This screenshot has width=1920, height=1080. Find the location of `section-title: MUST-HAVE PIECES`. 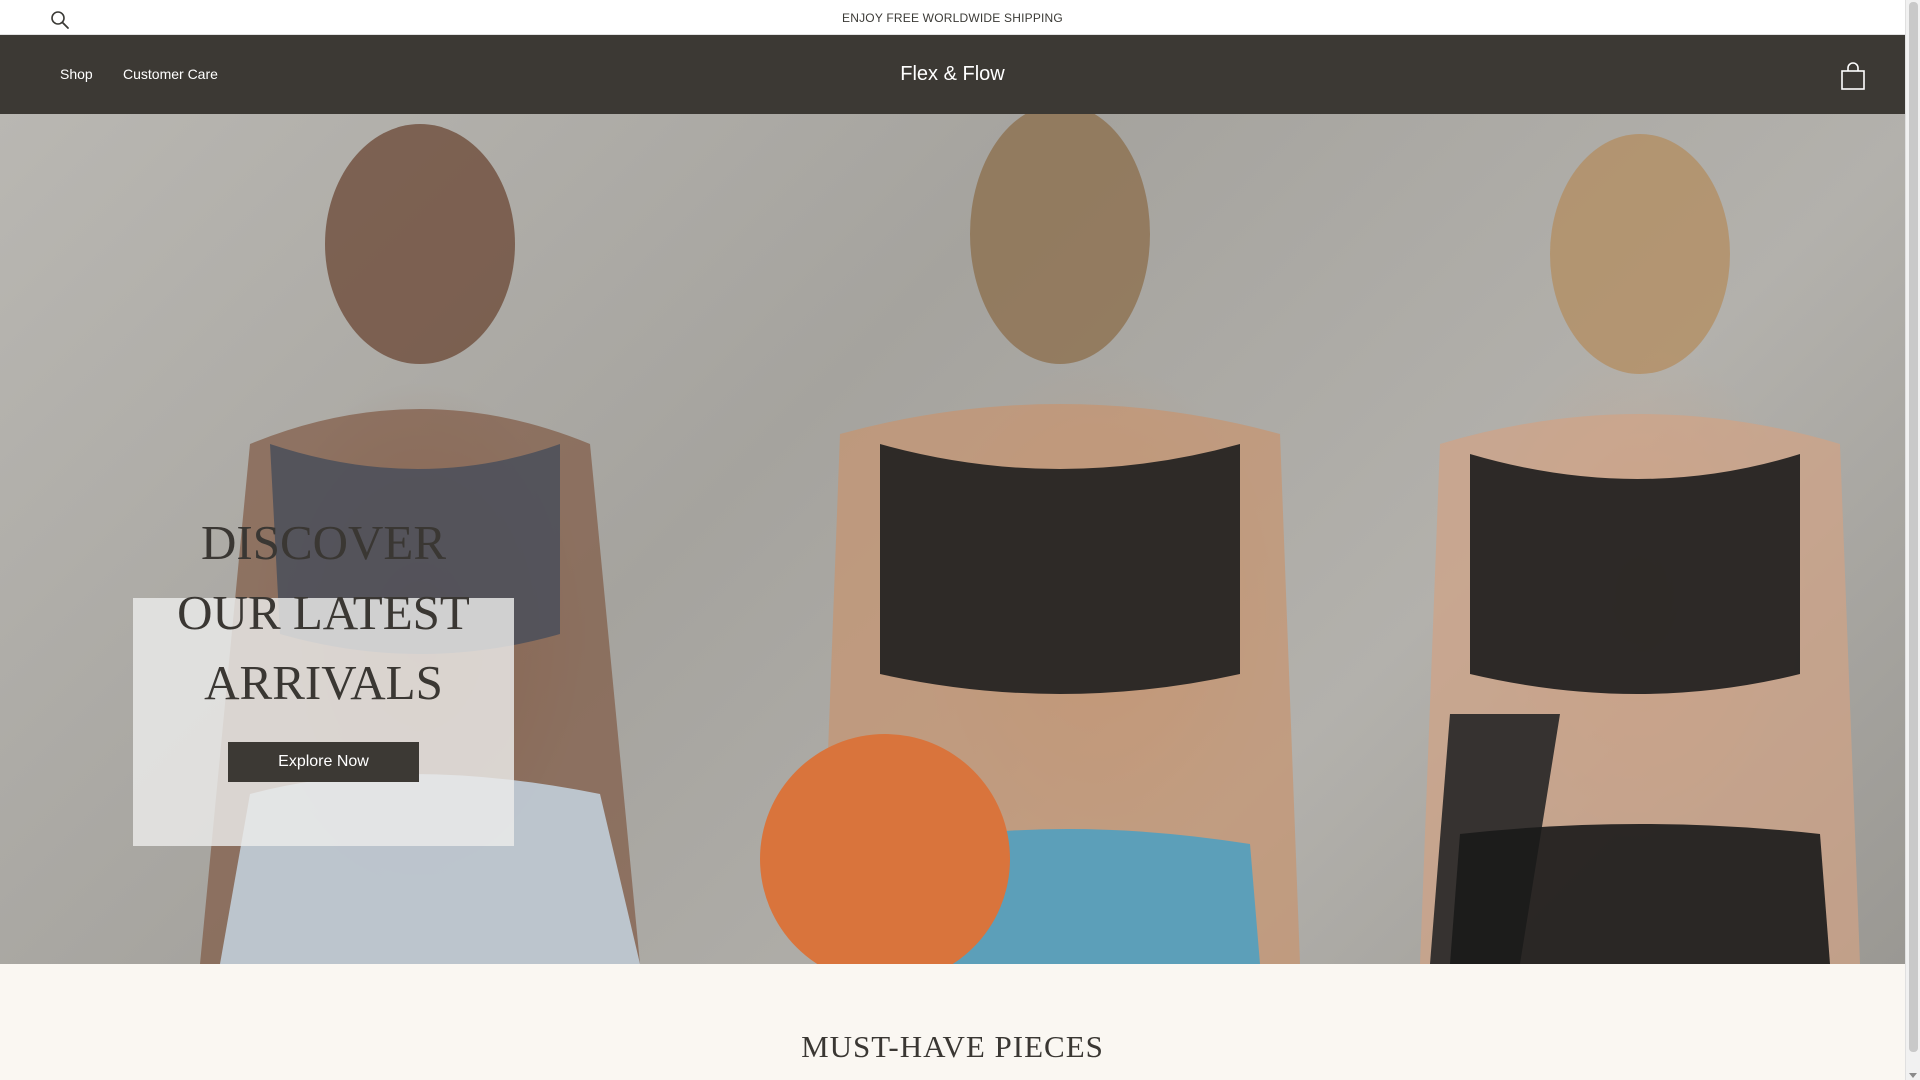

section-title: MUST-HAVE PIECES is located at coordinates (952, 1046).